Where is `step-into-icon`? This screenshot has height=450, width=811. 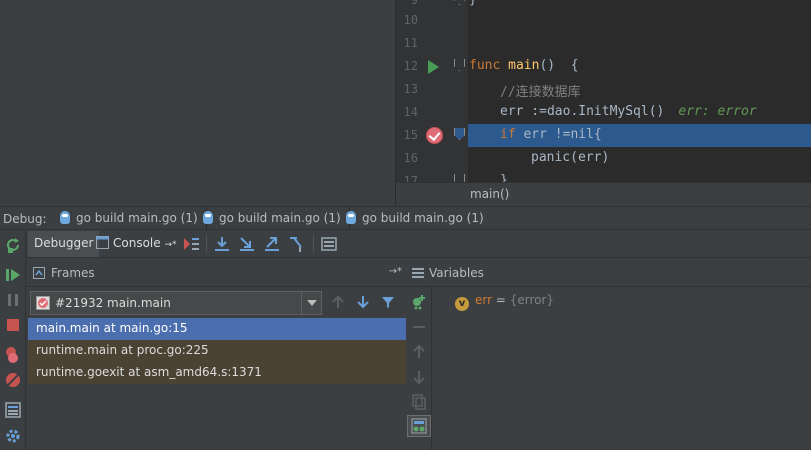
step-into-icon is located at coordinates (247, 244).